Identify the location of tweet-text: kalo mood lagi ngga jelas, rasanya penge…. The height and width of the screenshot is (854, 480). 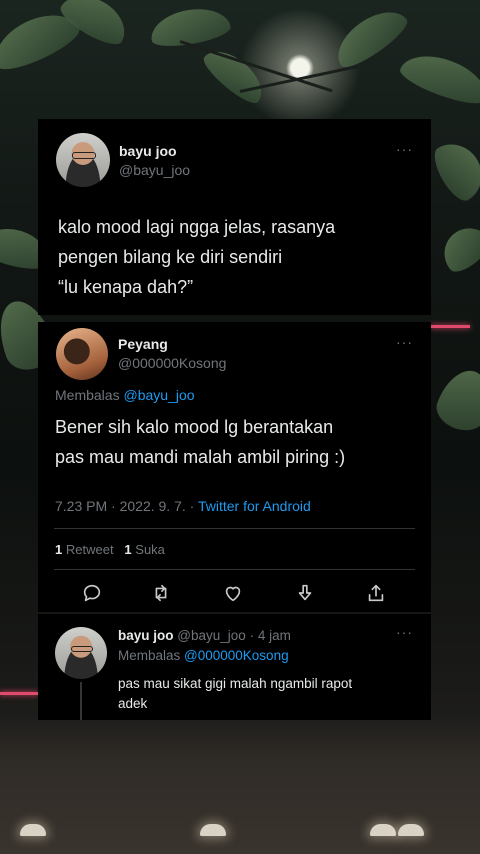
(196, 257).